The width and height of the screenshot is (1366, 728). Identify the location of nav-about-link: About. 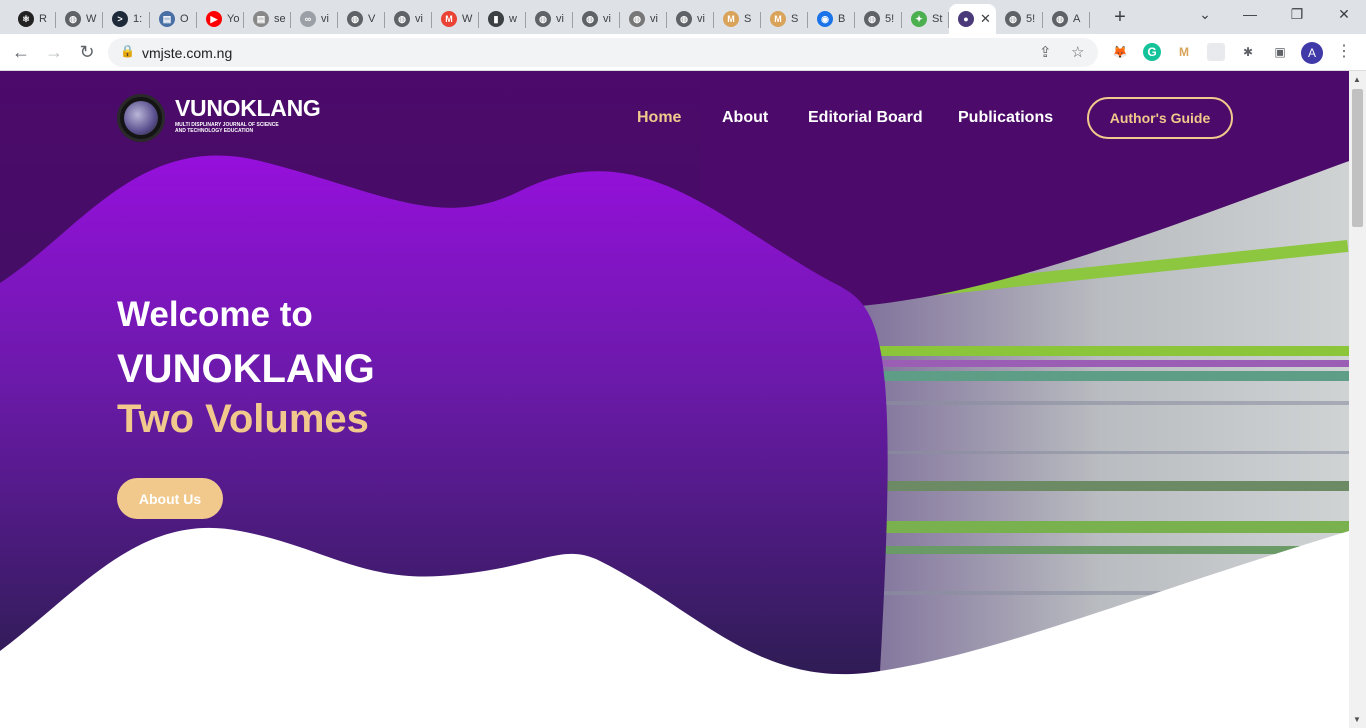
(745, 118).